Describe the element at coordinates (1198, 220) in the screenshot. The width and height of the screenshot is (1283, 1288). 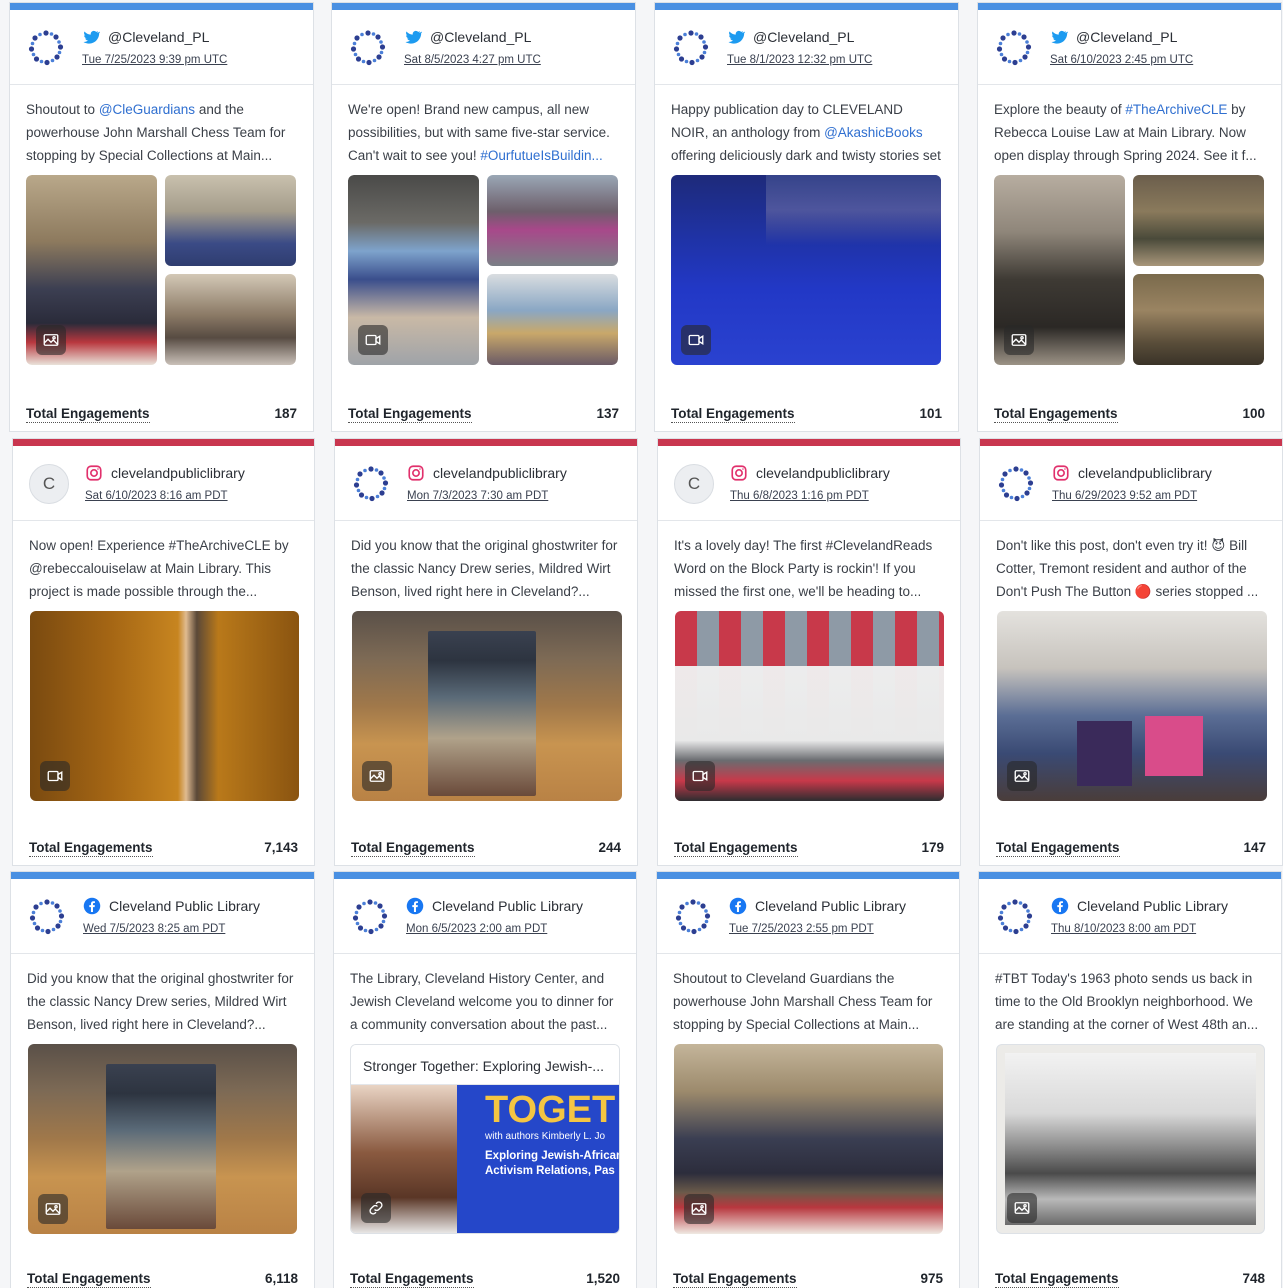
I see `photo-flower-installation` at that location.